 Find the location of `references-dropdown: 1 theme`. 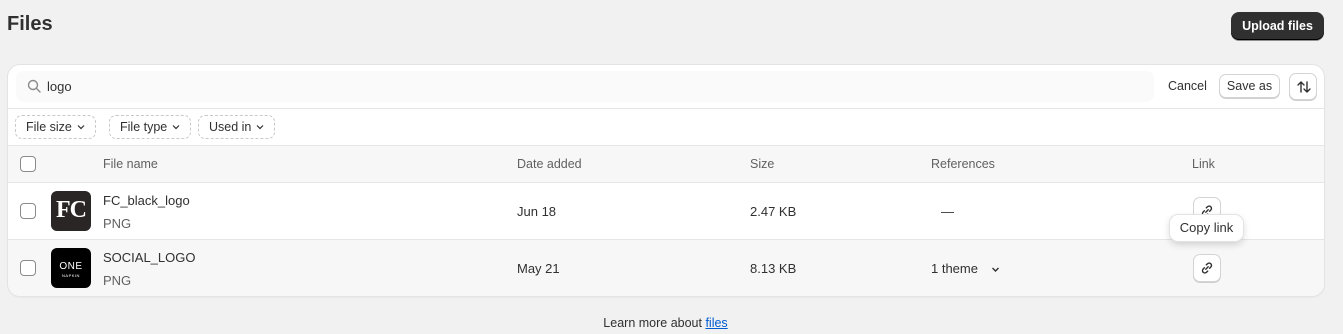

references-dropdown: 1 theme is located at coordinates (954, 268).